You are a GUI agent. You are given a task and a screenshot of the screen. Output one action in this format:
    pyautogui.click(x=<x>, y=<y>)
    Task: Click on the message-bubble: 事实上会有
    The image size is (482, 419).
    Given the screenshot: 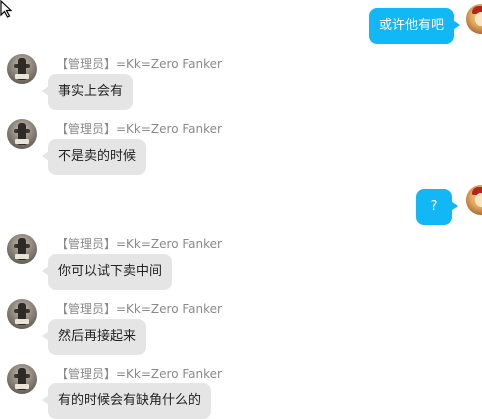 What is the action you would take?
    pyautogui.click(x=87, y=92)
    